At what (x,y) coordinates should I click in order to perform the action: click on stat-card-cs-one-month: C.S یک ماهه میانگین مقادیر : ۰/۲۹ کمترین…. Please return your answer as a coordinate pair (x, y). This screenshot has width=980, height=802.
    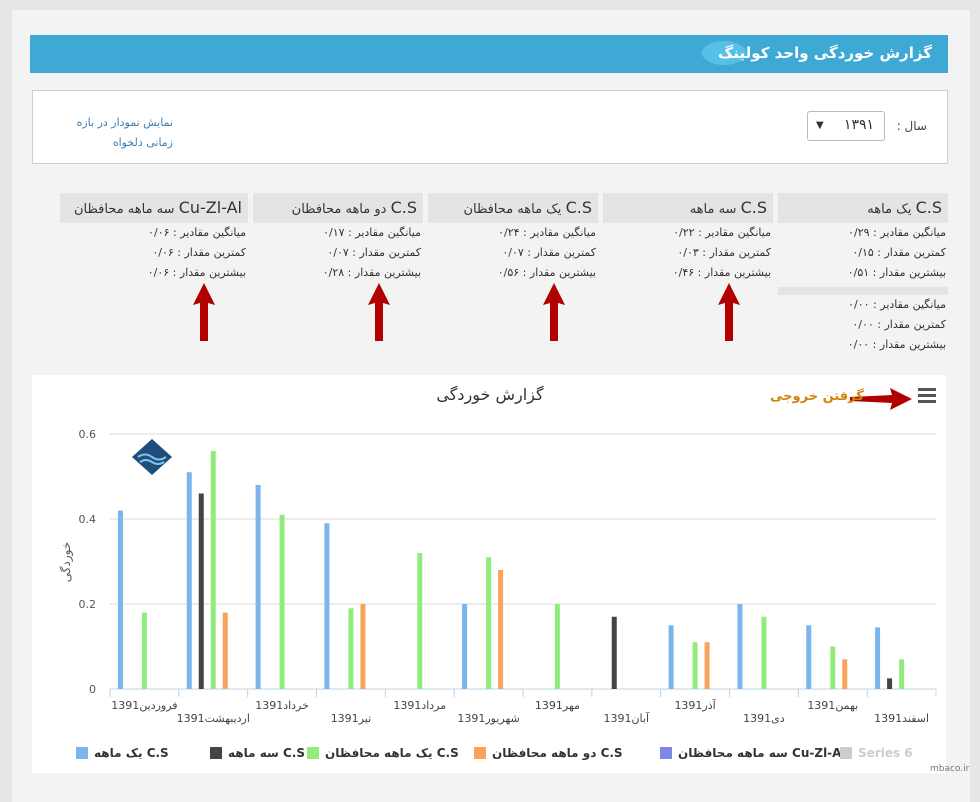
    Looking at the image, I should click on (863, 274).